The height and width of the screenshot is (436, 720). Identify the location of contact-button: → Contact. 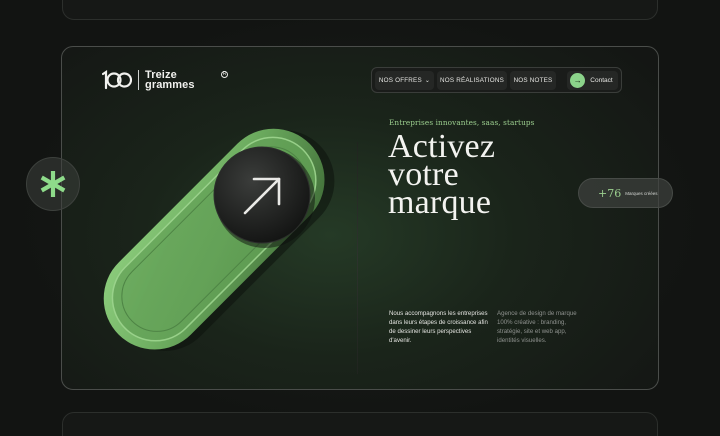
(592, 80).